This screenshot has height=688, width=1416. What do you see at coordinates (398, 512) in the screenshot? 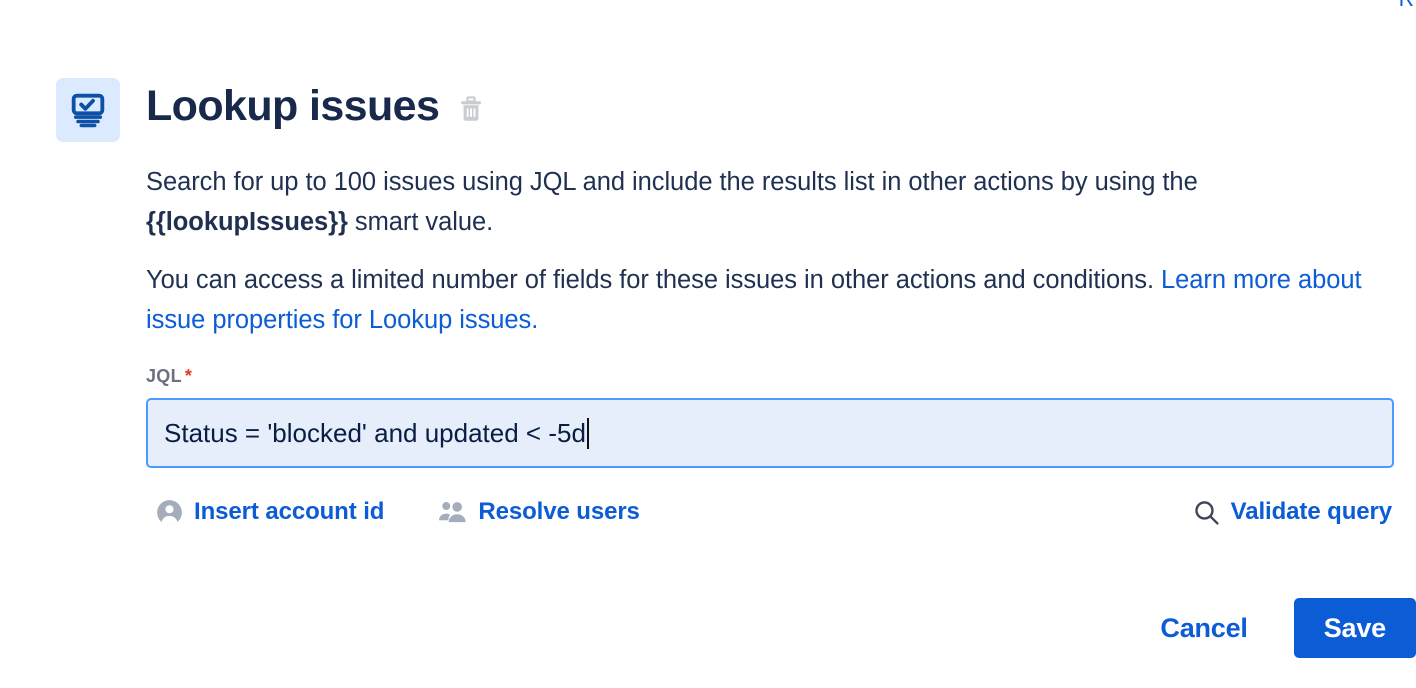
I see `jql-helper-actions-left: Insert account id Resolve users` at bounding box center [398, 512].